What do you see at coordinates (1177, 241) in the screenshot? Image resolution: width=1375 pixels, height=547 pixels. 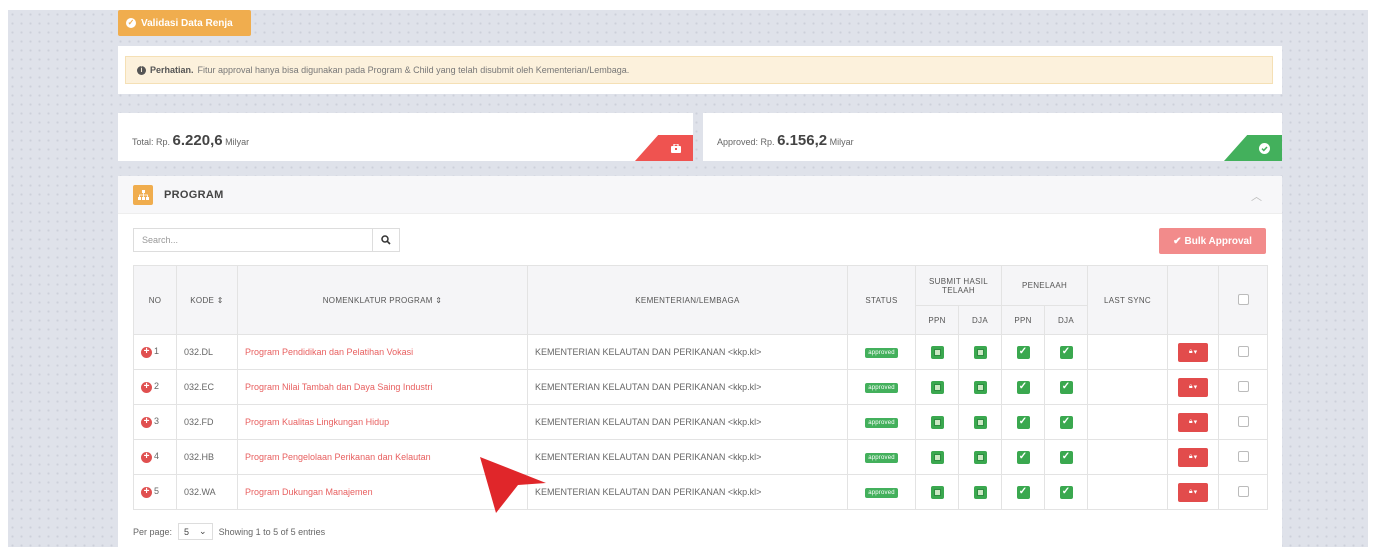 I see `check-icon: ✔` at bounding box center [1177, 241].